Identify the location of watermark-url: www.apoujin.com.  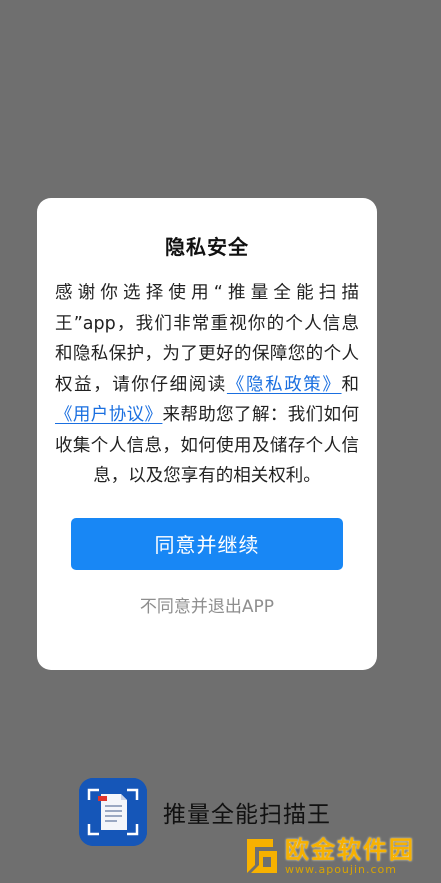
(341, 869).